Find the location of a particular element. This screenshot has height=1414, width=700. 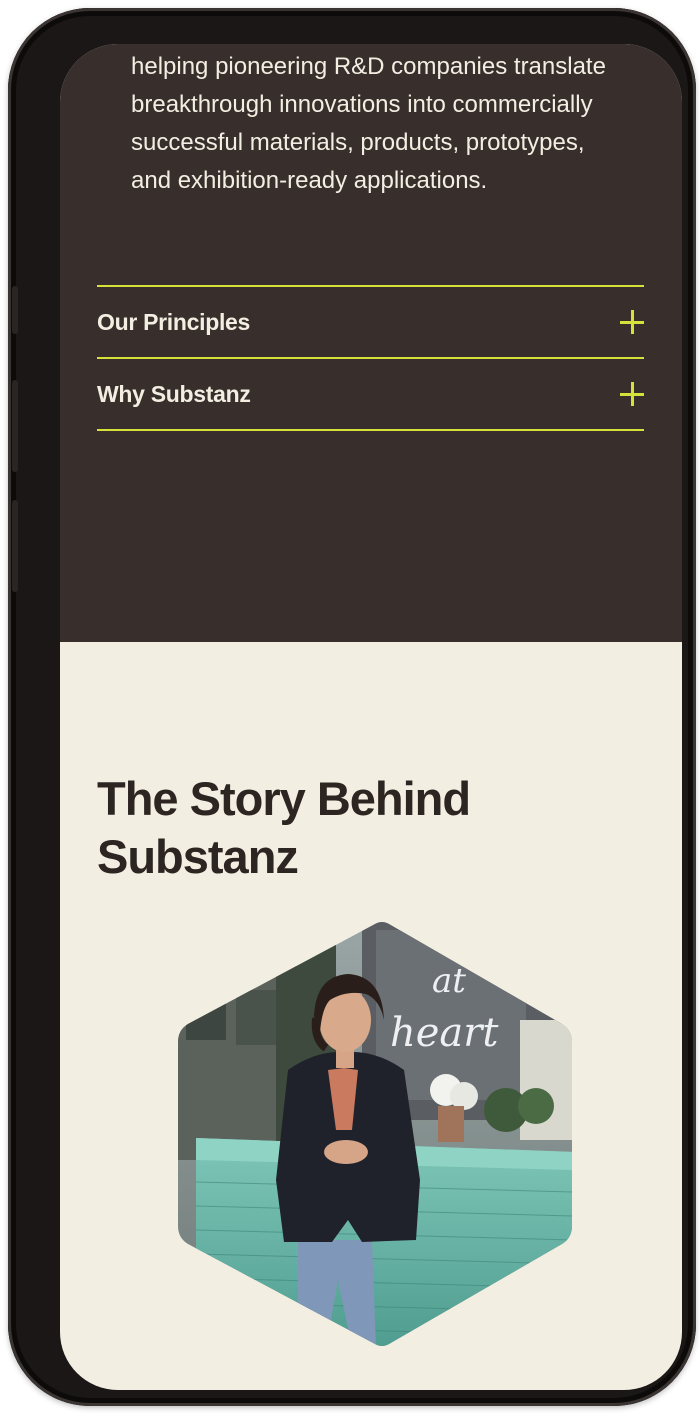

accordion: Our Principles Why Substanz is located at coordinates (370, 358).